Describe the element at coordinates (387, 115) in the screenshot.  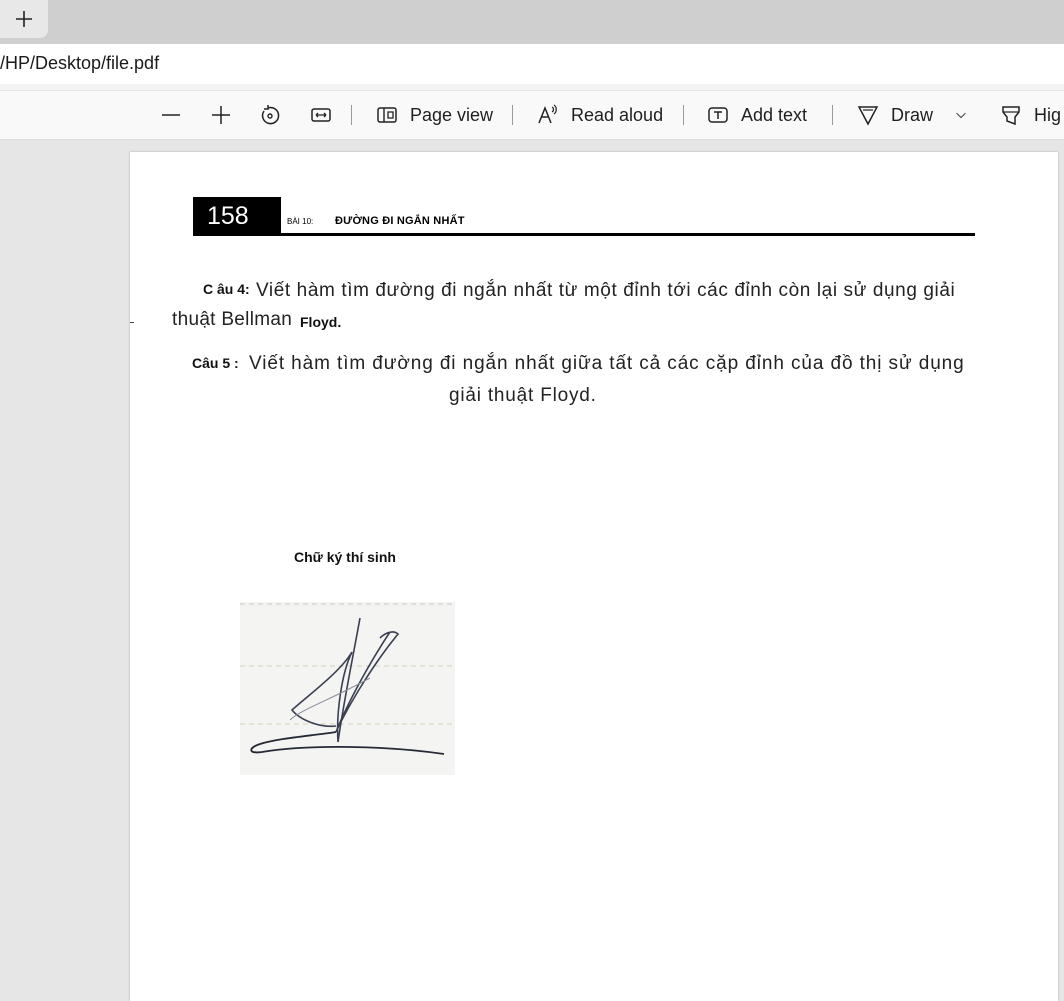
I see `page-view-icon` at that location.